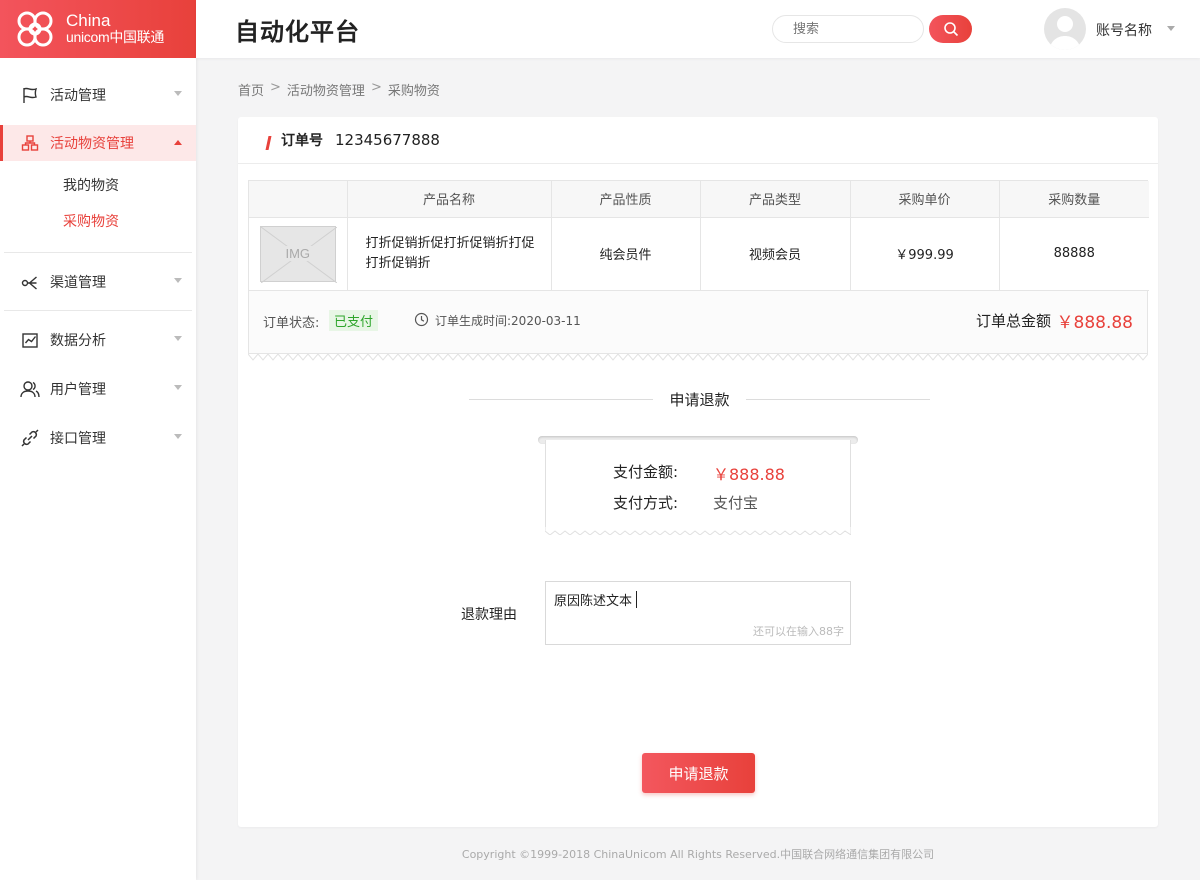  Describe the element at coordinates (637, 599) in the screenshot. I see `text-caret` at that location.